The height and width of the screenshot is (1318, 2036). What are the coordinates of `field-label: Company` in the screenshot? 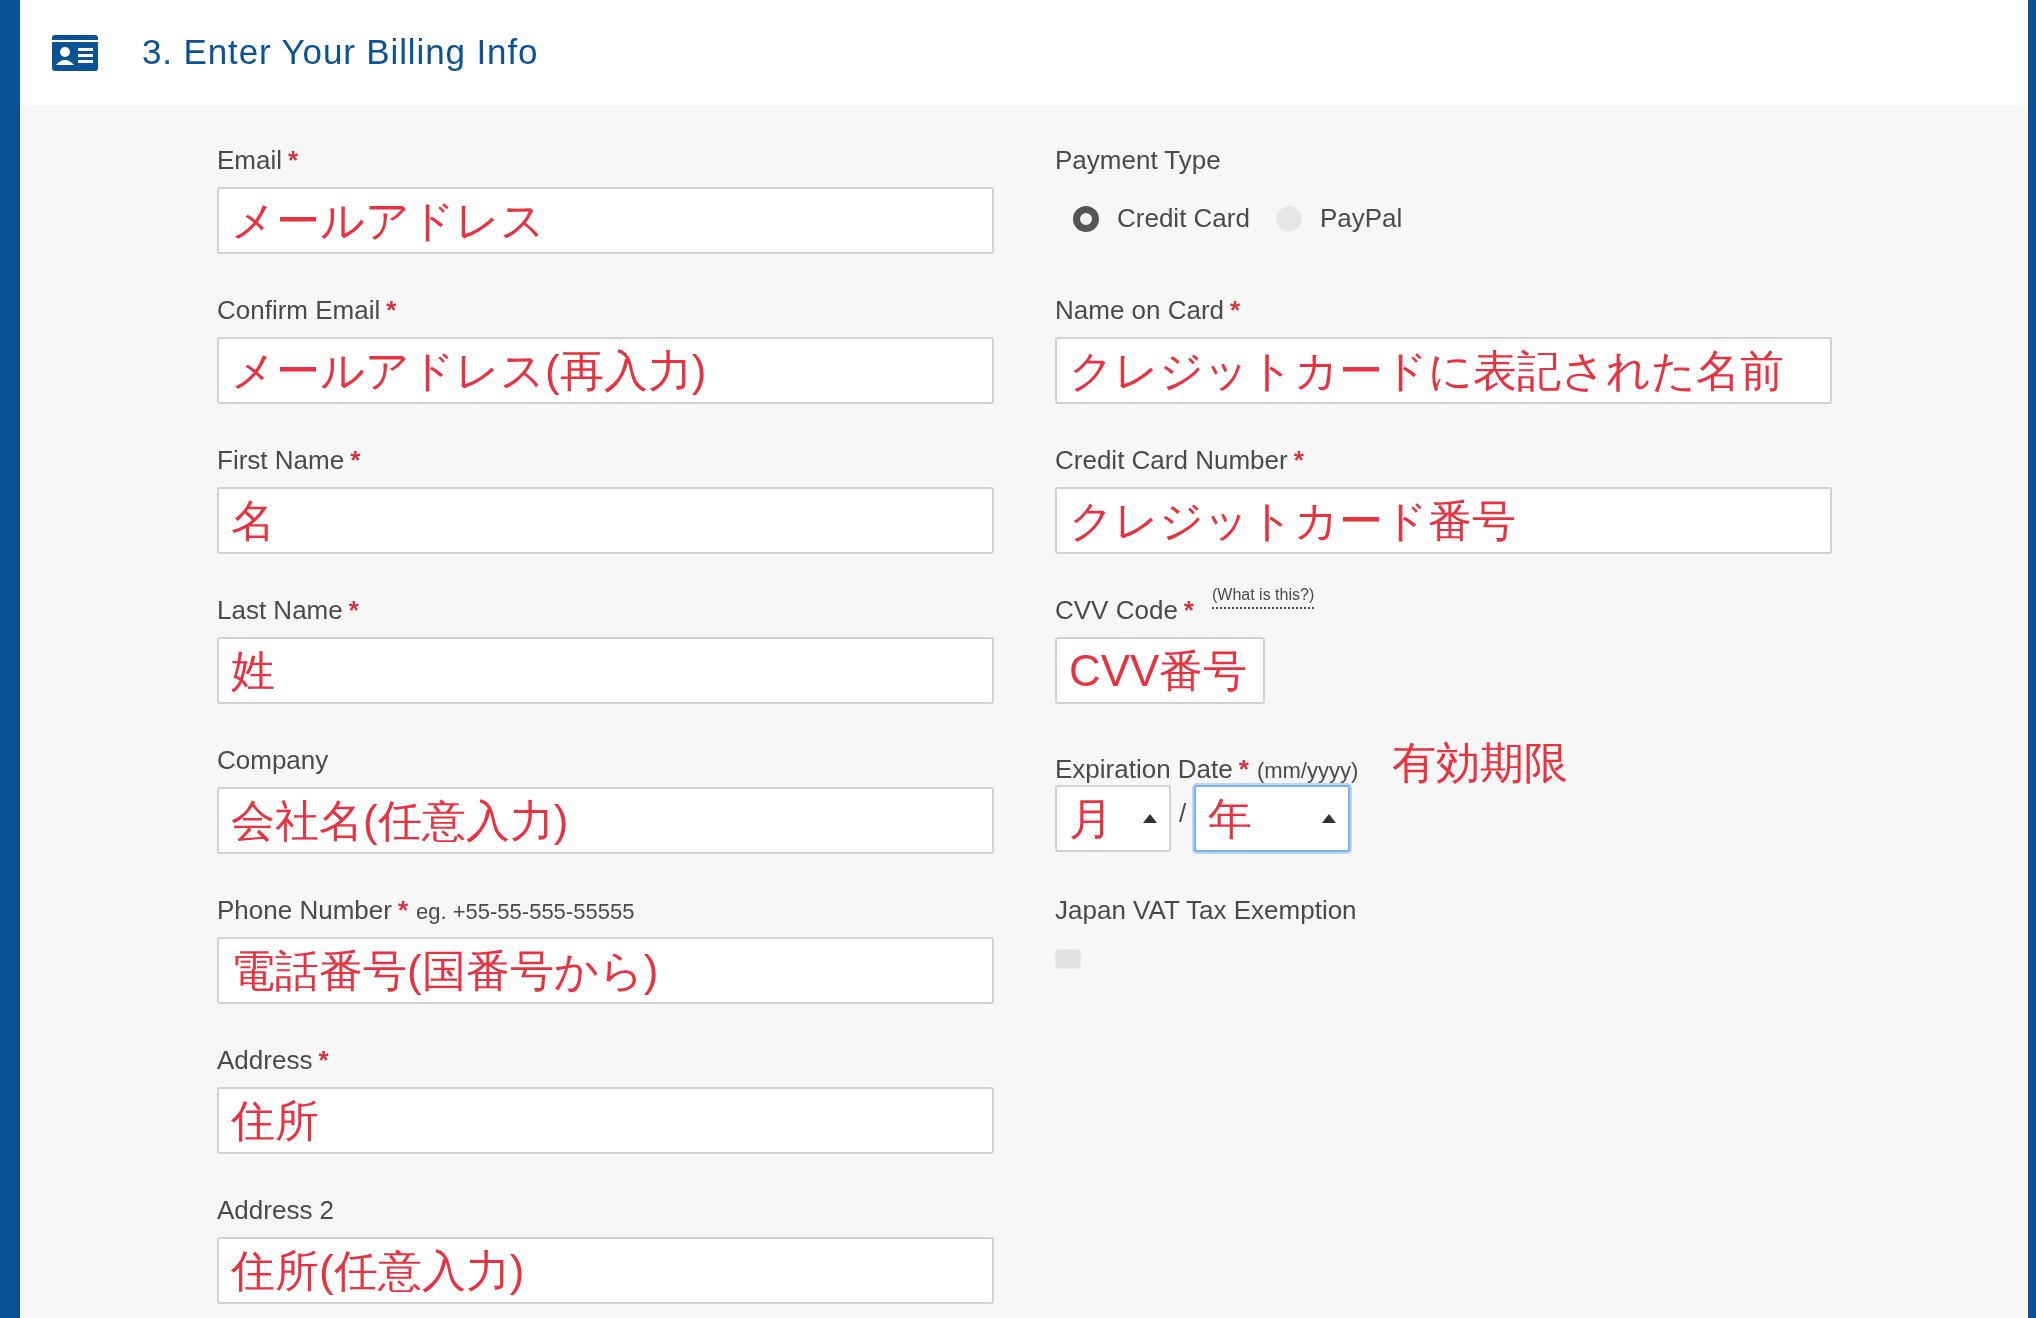 It's located at (273, 760).